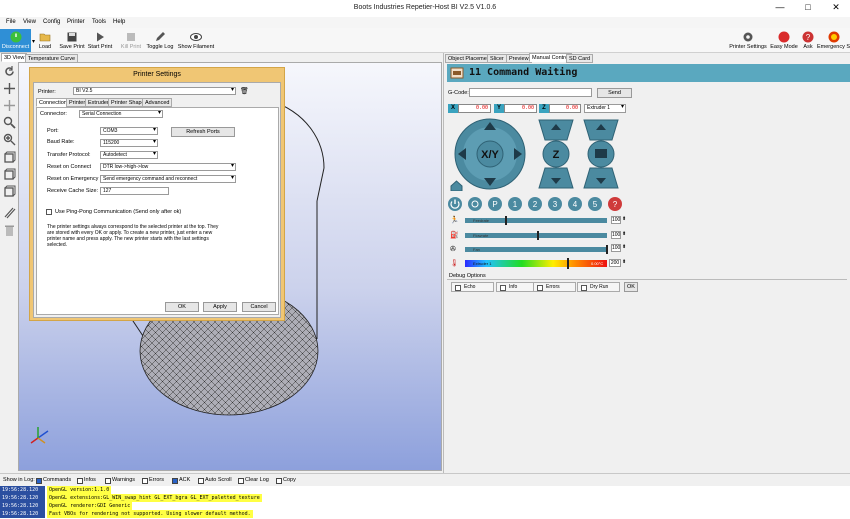  I want to click on tab-3d-view: 3D View, so click(14, 57).